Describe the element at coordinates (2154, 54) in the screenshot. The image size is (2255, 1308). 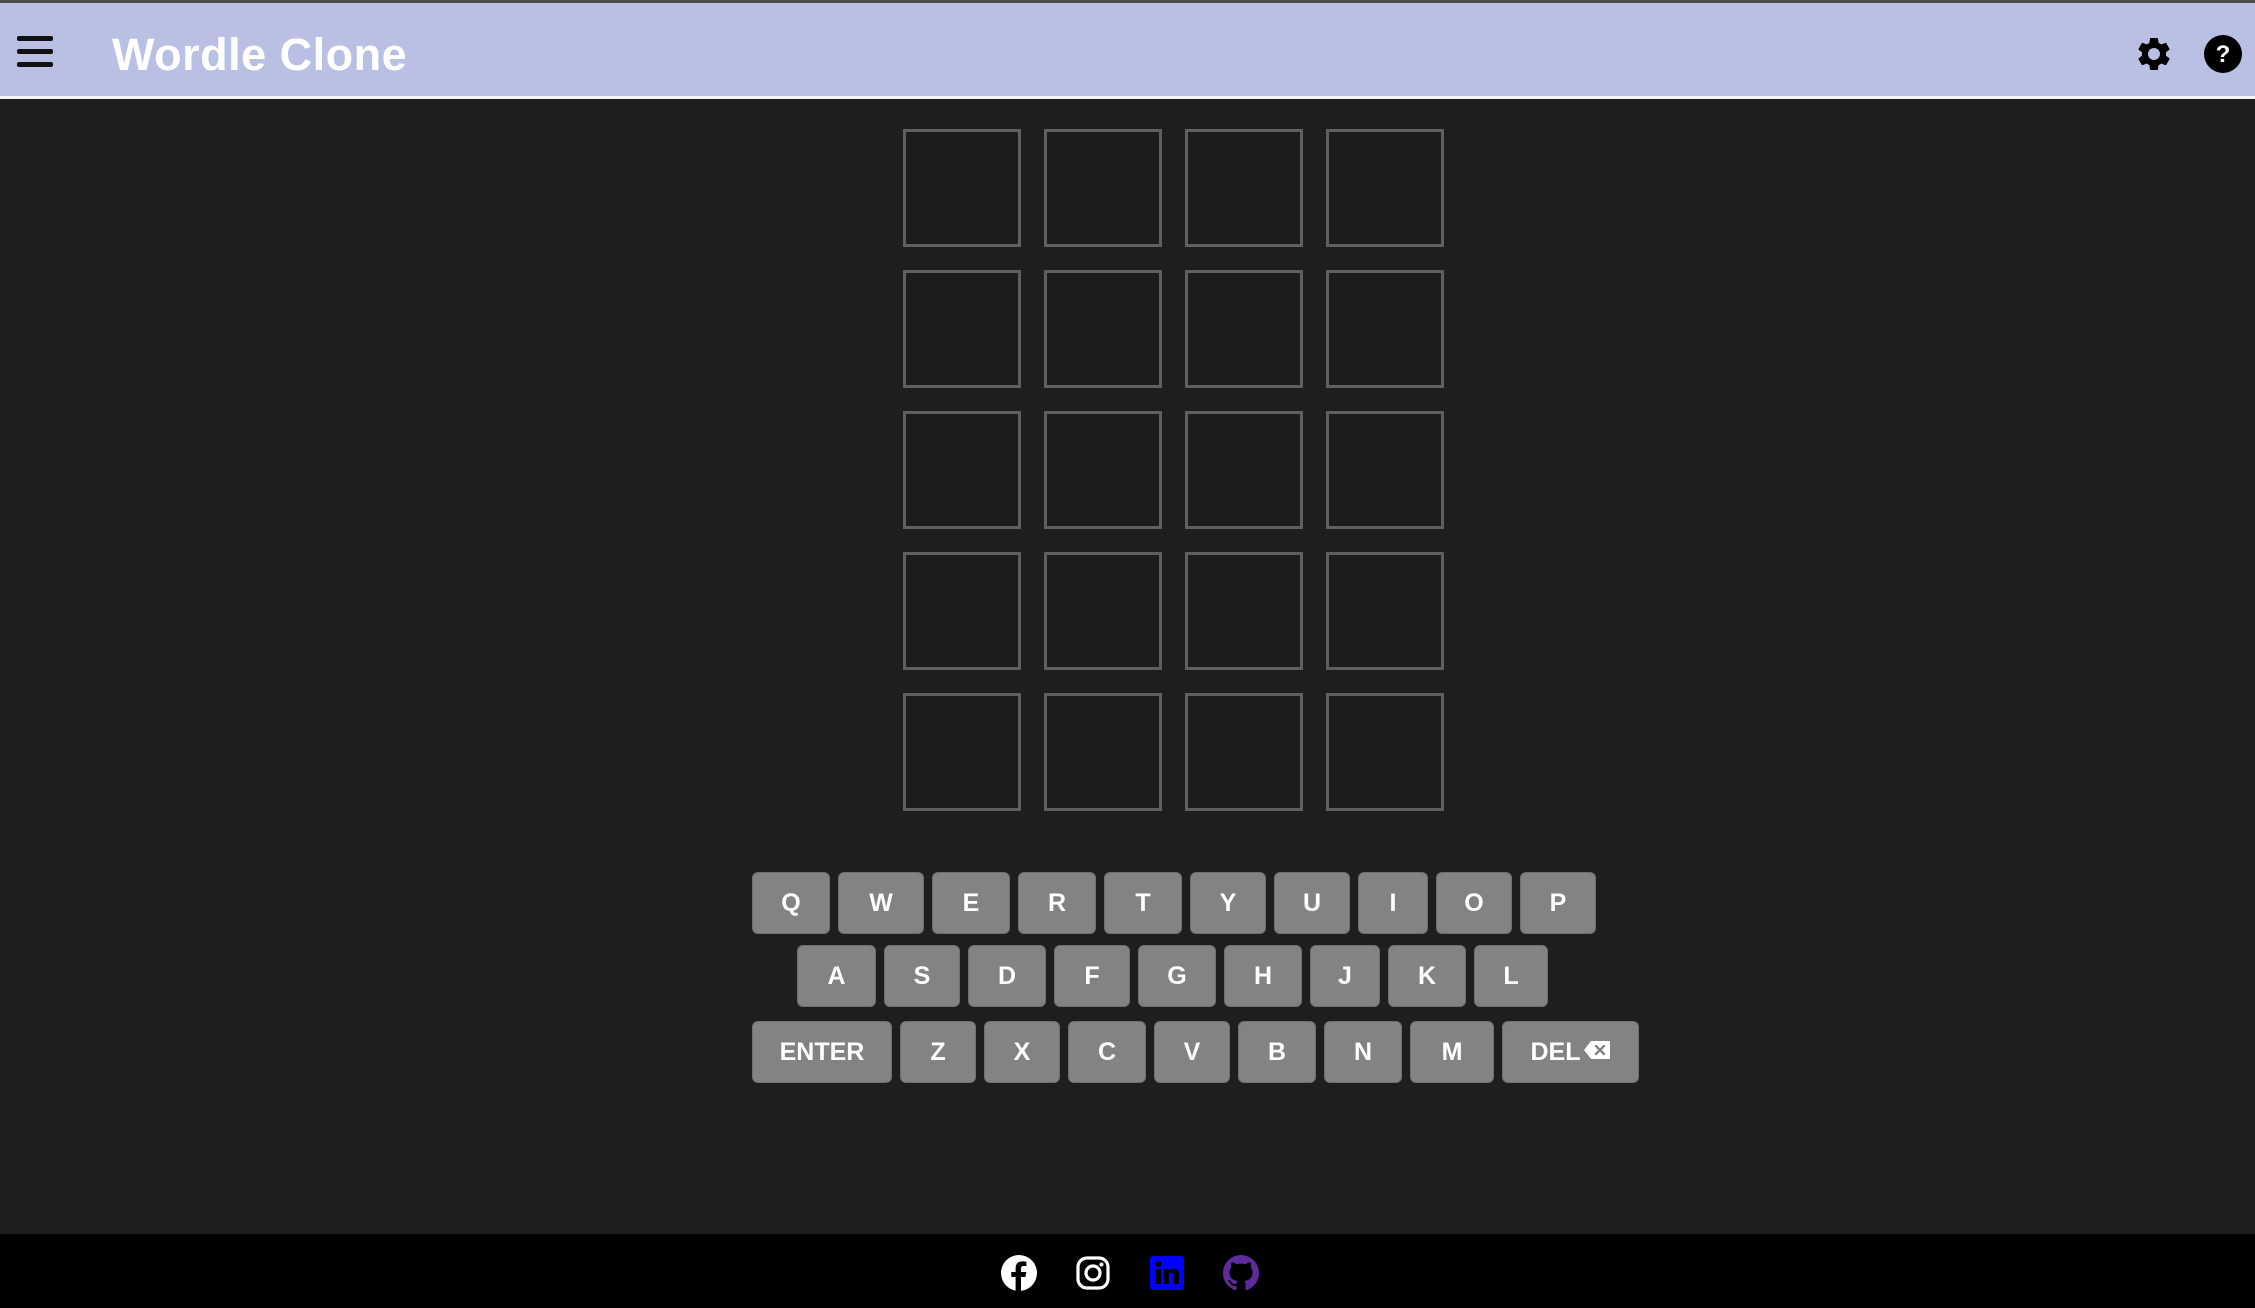
I see `gear-icon` at that location.